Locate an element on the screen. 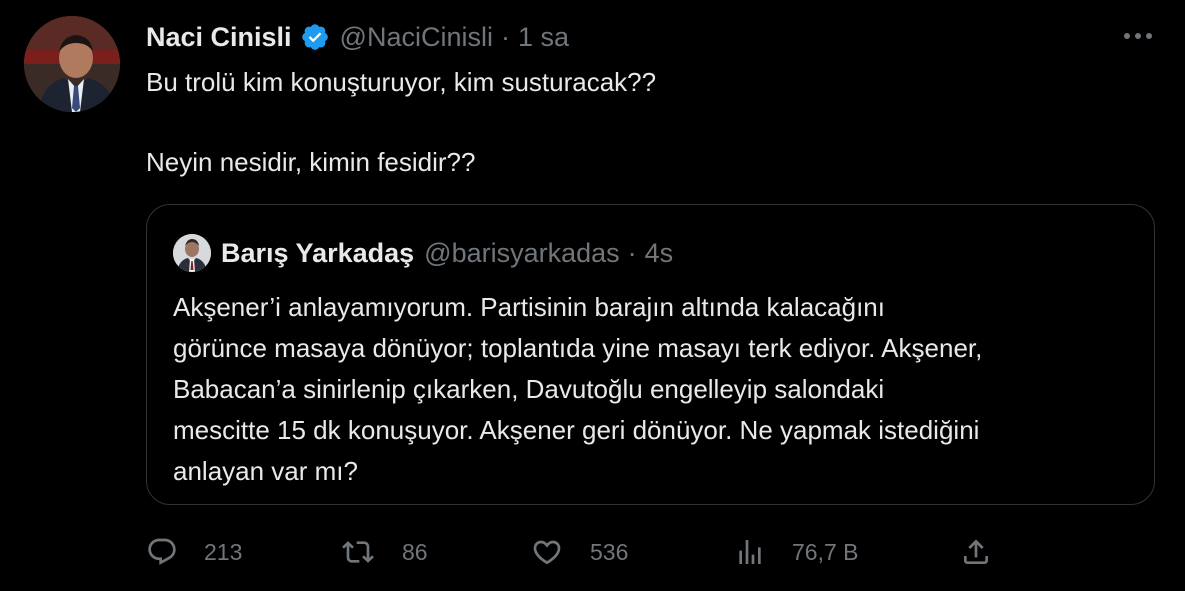 The image size is (1185, 591). quoted-author-avatar is located at coordinates (192, 253).